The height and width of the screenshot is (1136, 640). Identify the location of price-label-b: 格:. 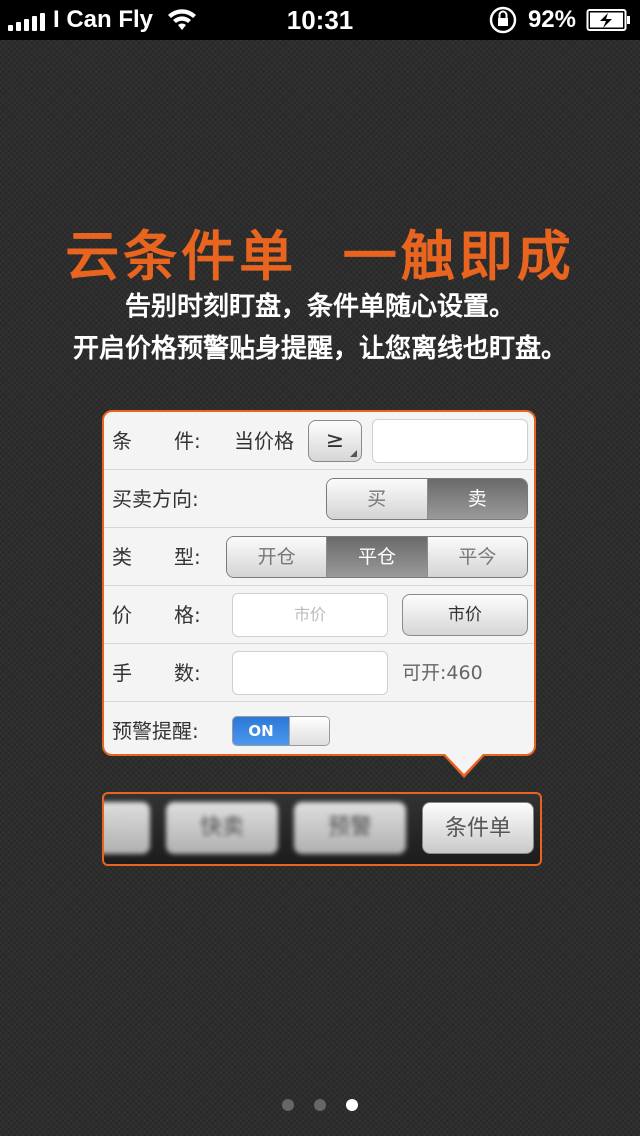
(187, 615).